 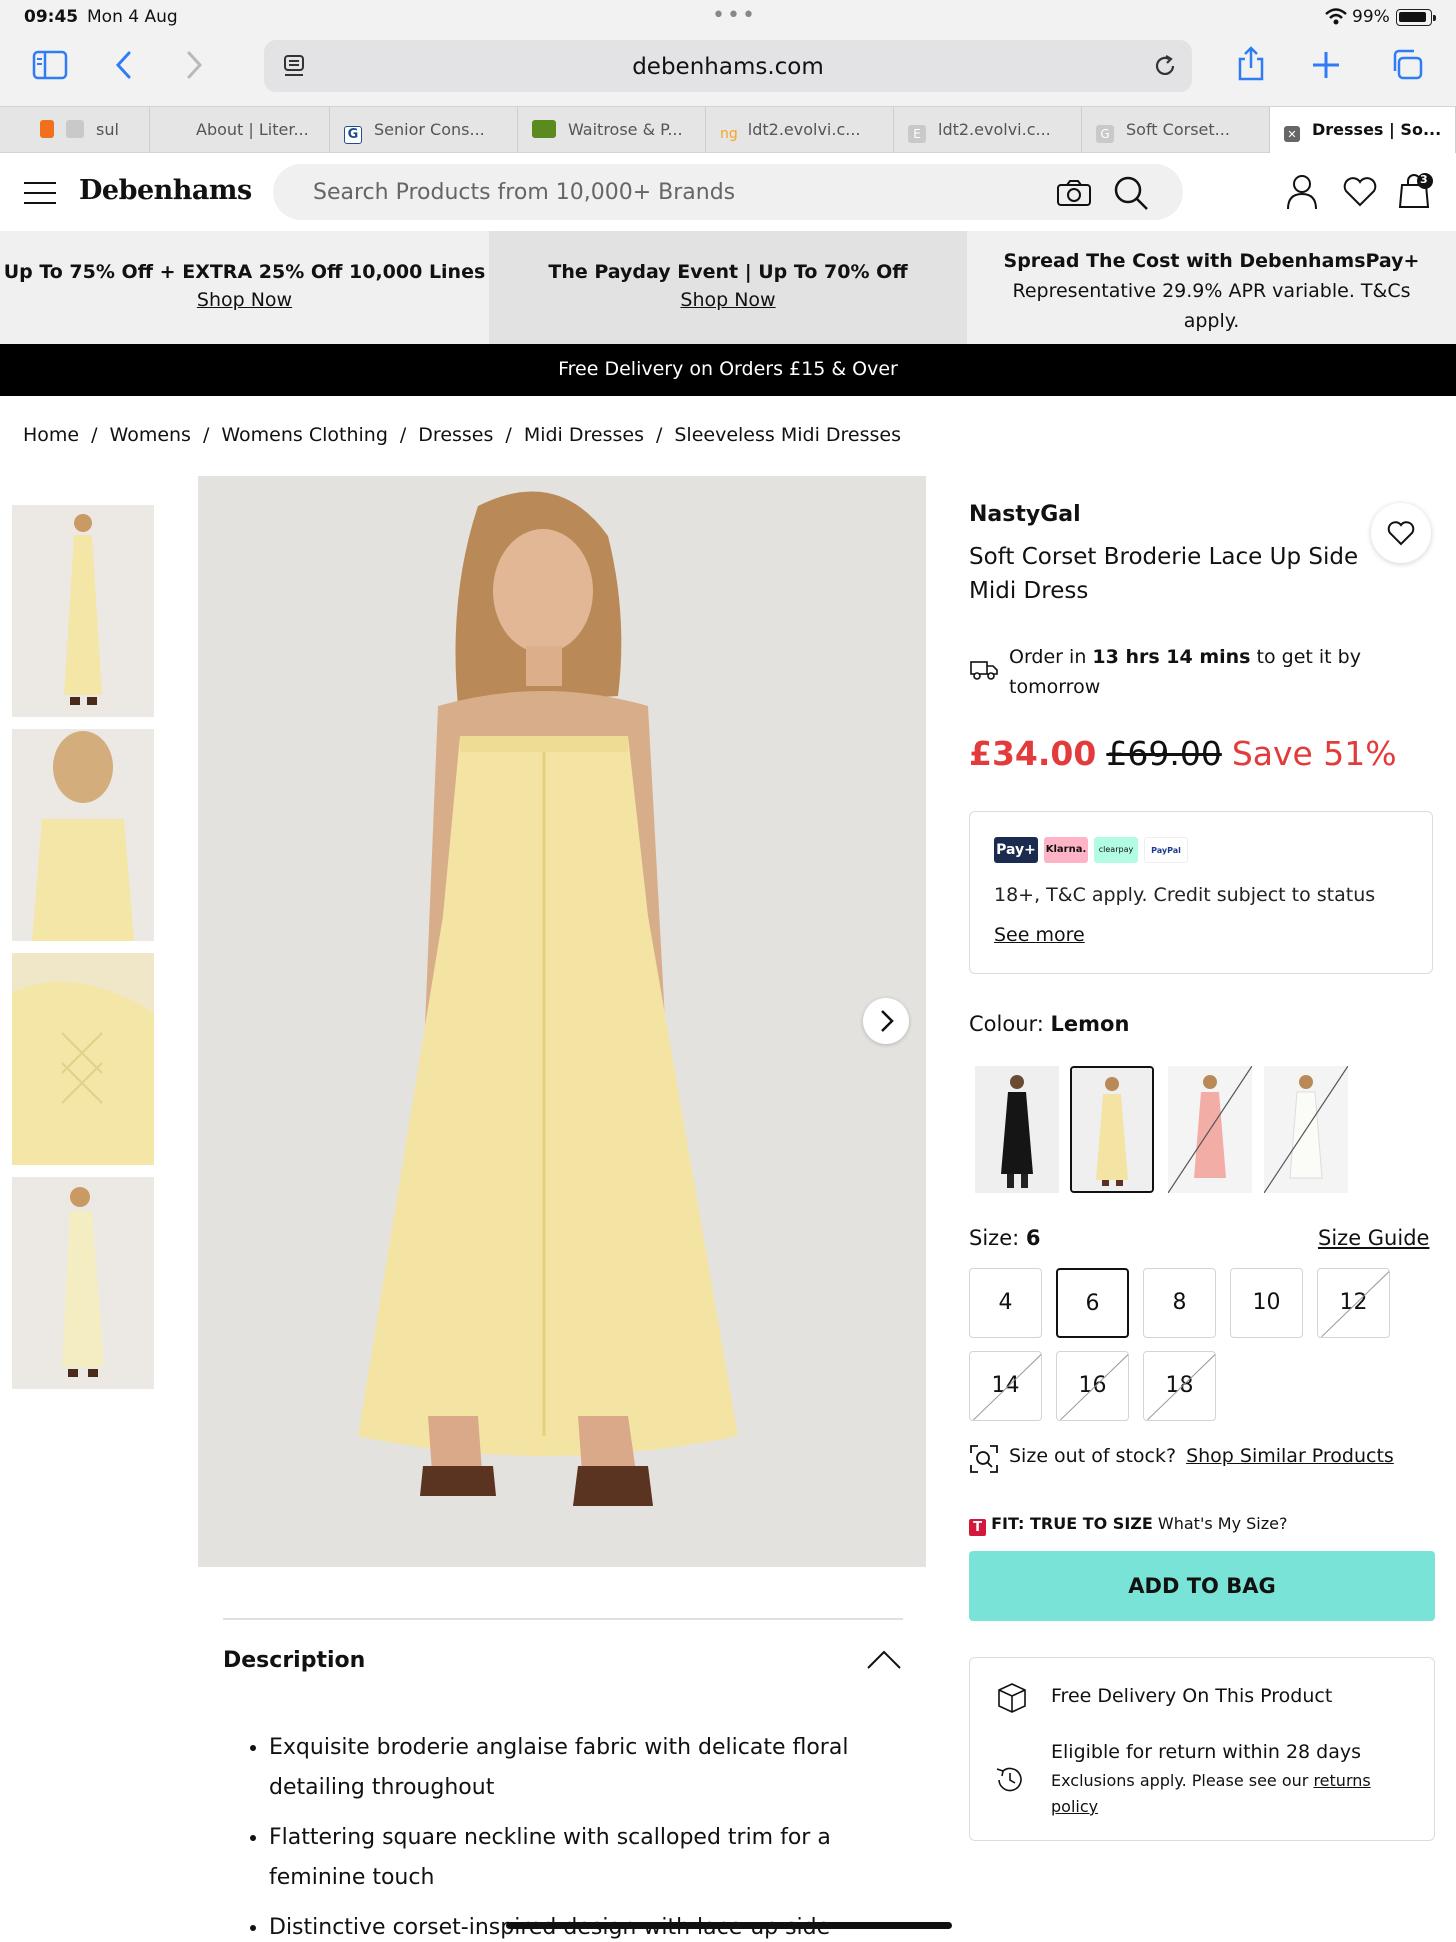 I want to click on home-indicator, so click(x=729, y=1925).